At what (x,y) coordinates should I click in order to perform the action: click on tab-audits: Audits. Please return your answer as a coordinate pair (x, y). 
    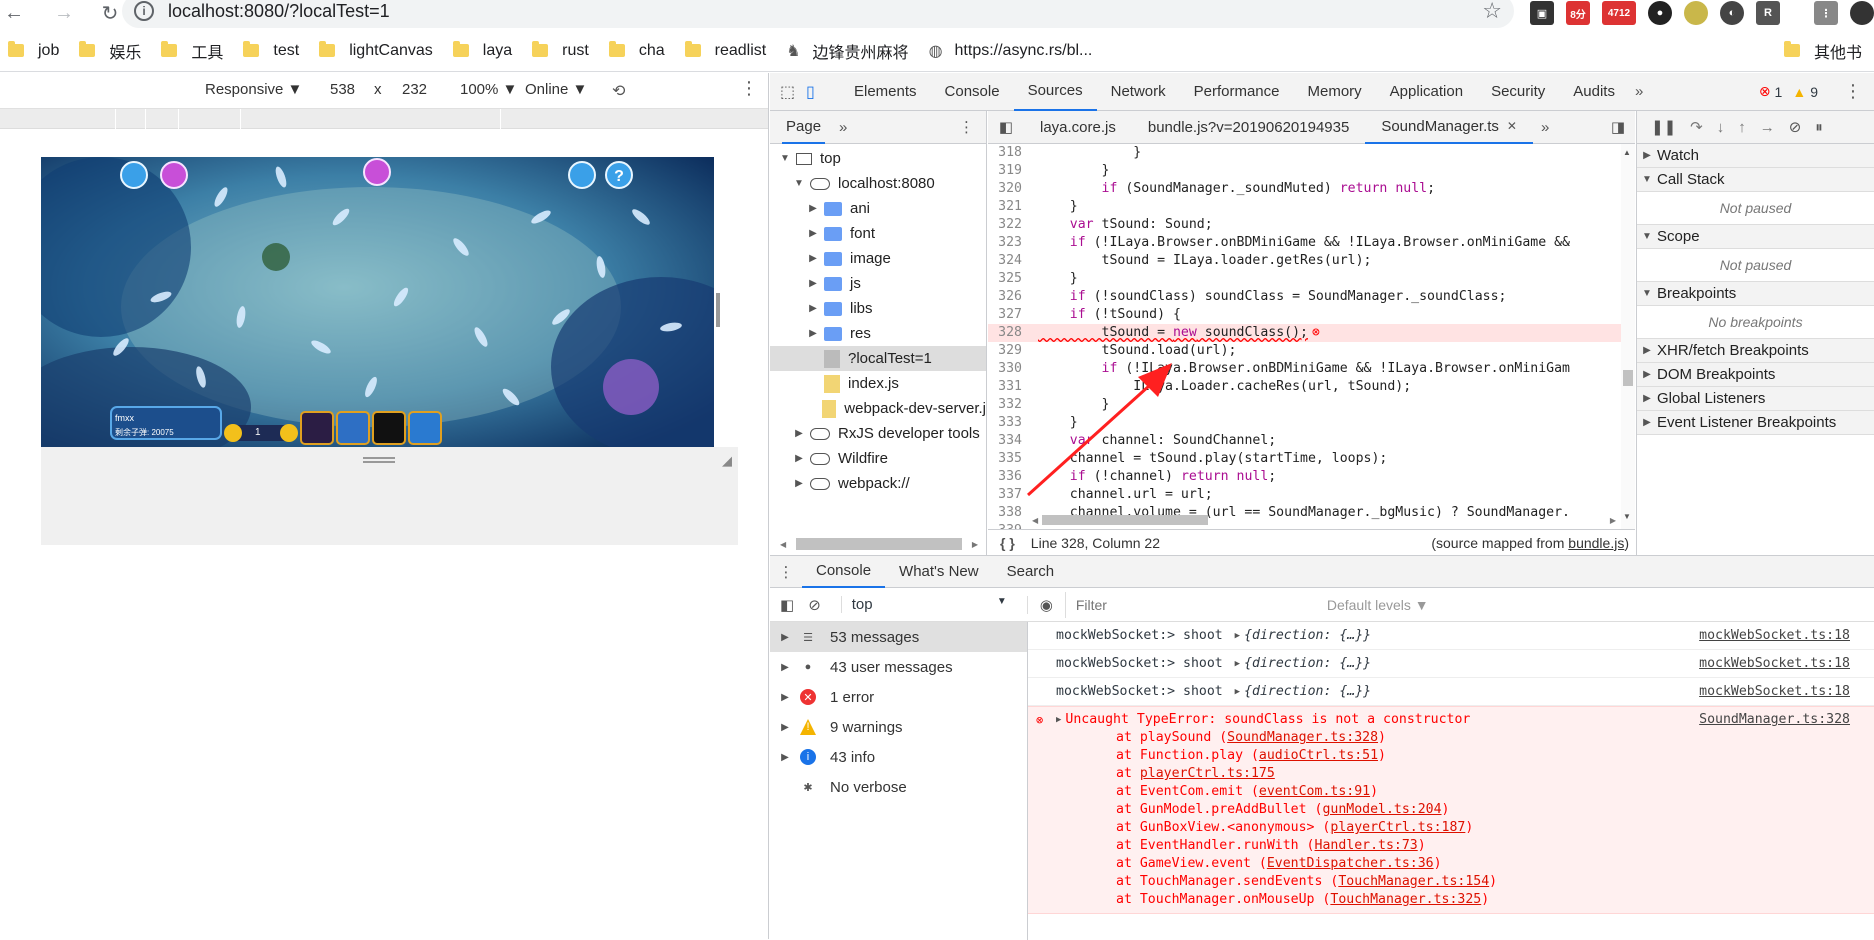
    Looking at the image, I should click on (1594, 92).